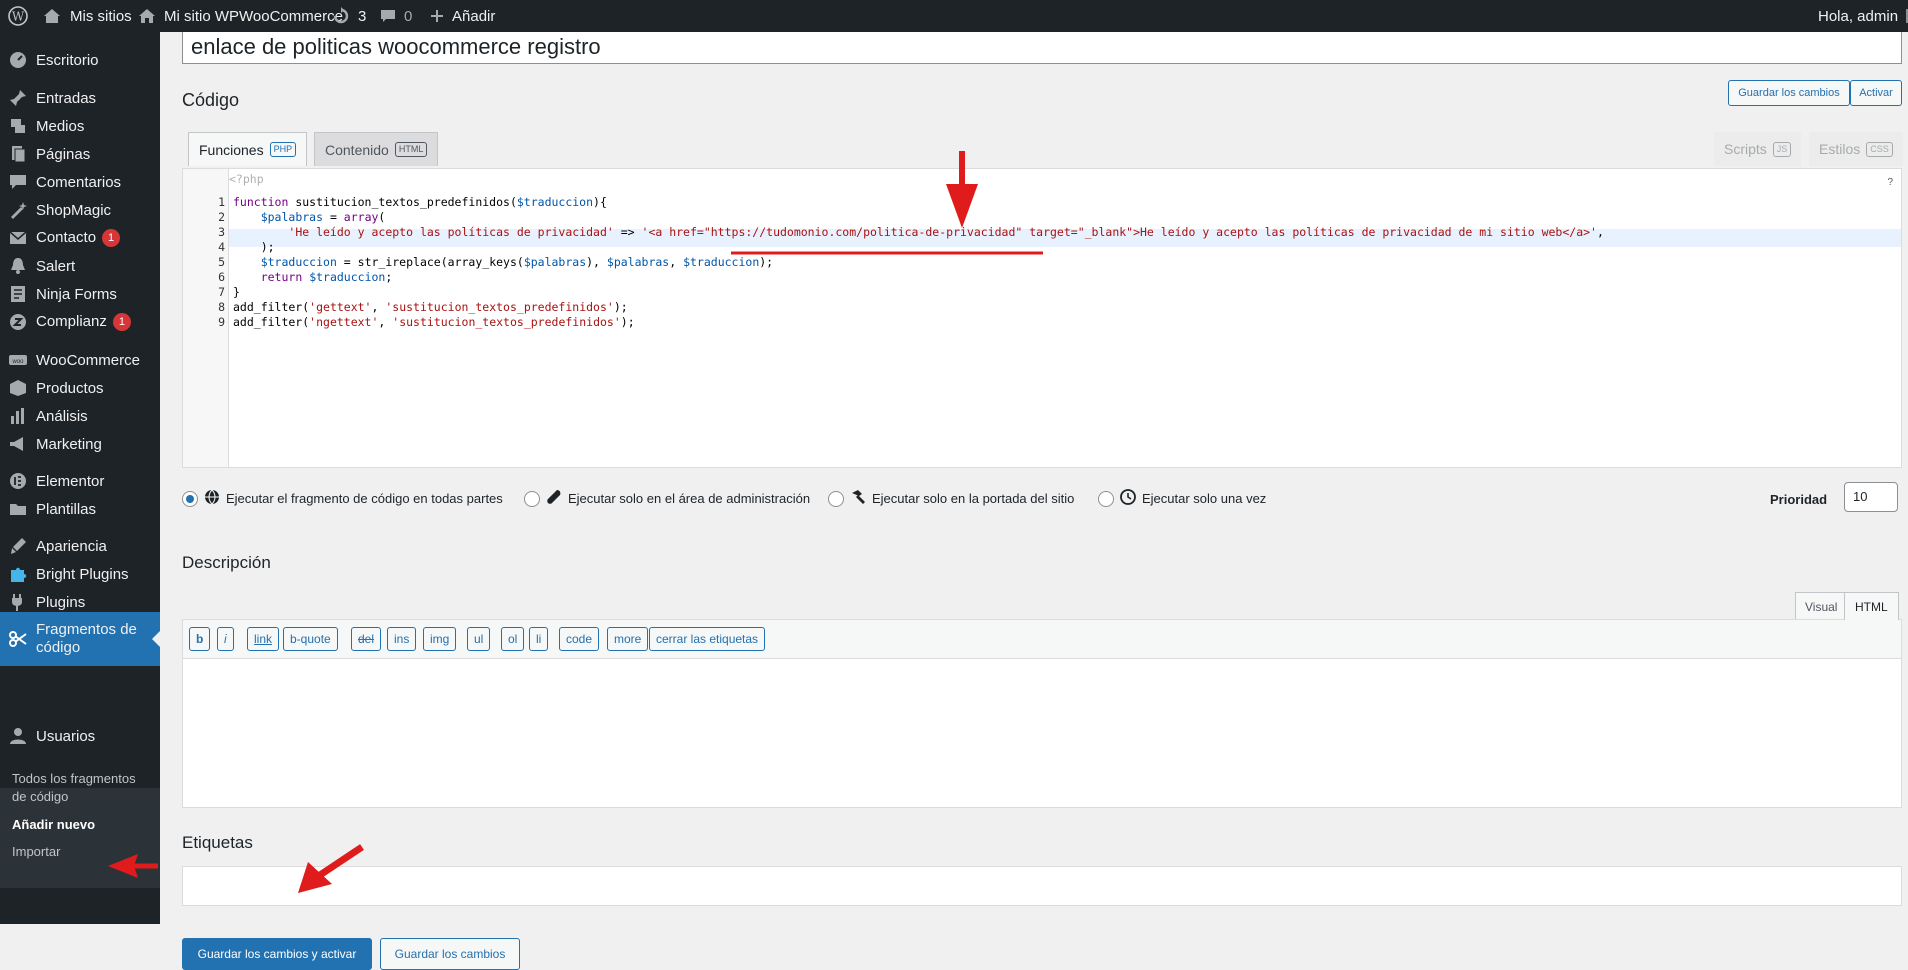 The width and height of the screenshot is (1908, 970). I want to click on quicktag-b: b, so click(200, 639).